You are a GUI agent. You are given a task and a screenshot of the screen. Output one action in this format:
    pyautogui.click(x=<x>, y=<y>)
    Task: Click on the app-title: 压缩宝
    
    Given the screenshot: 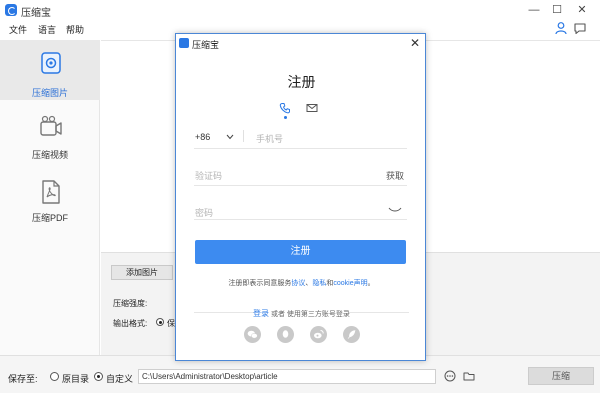 What is the action you would take?
    pyautogui.click(x=36, y=13)
    